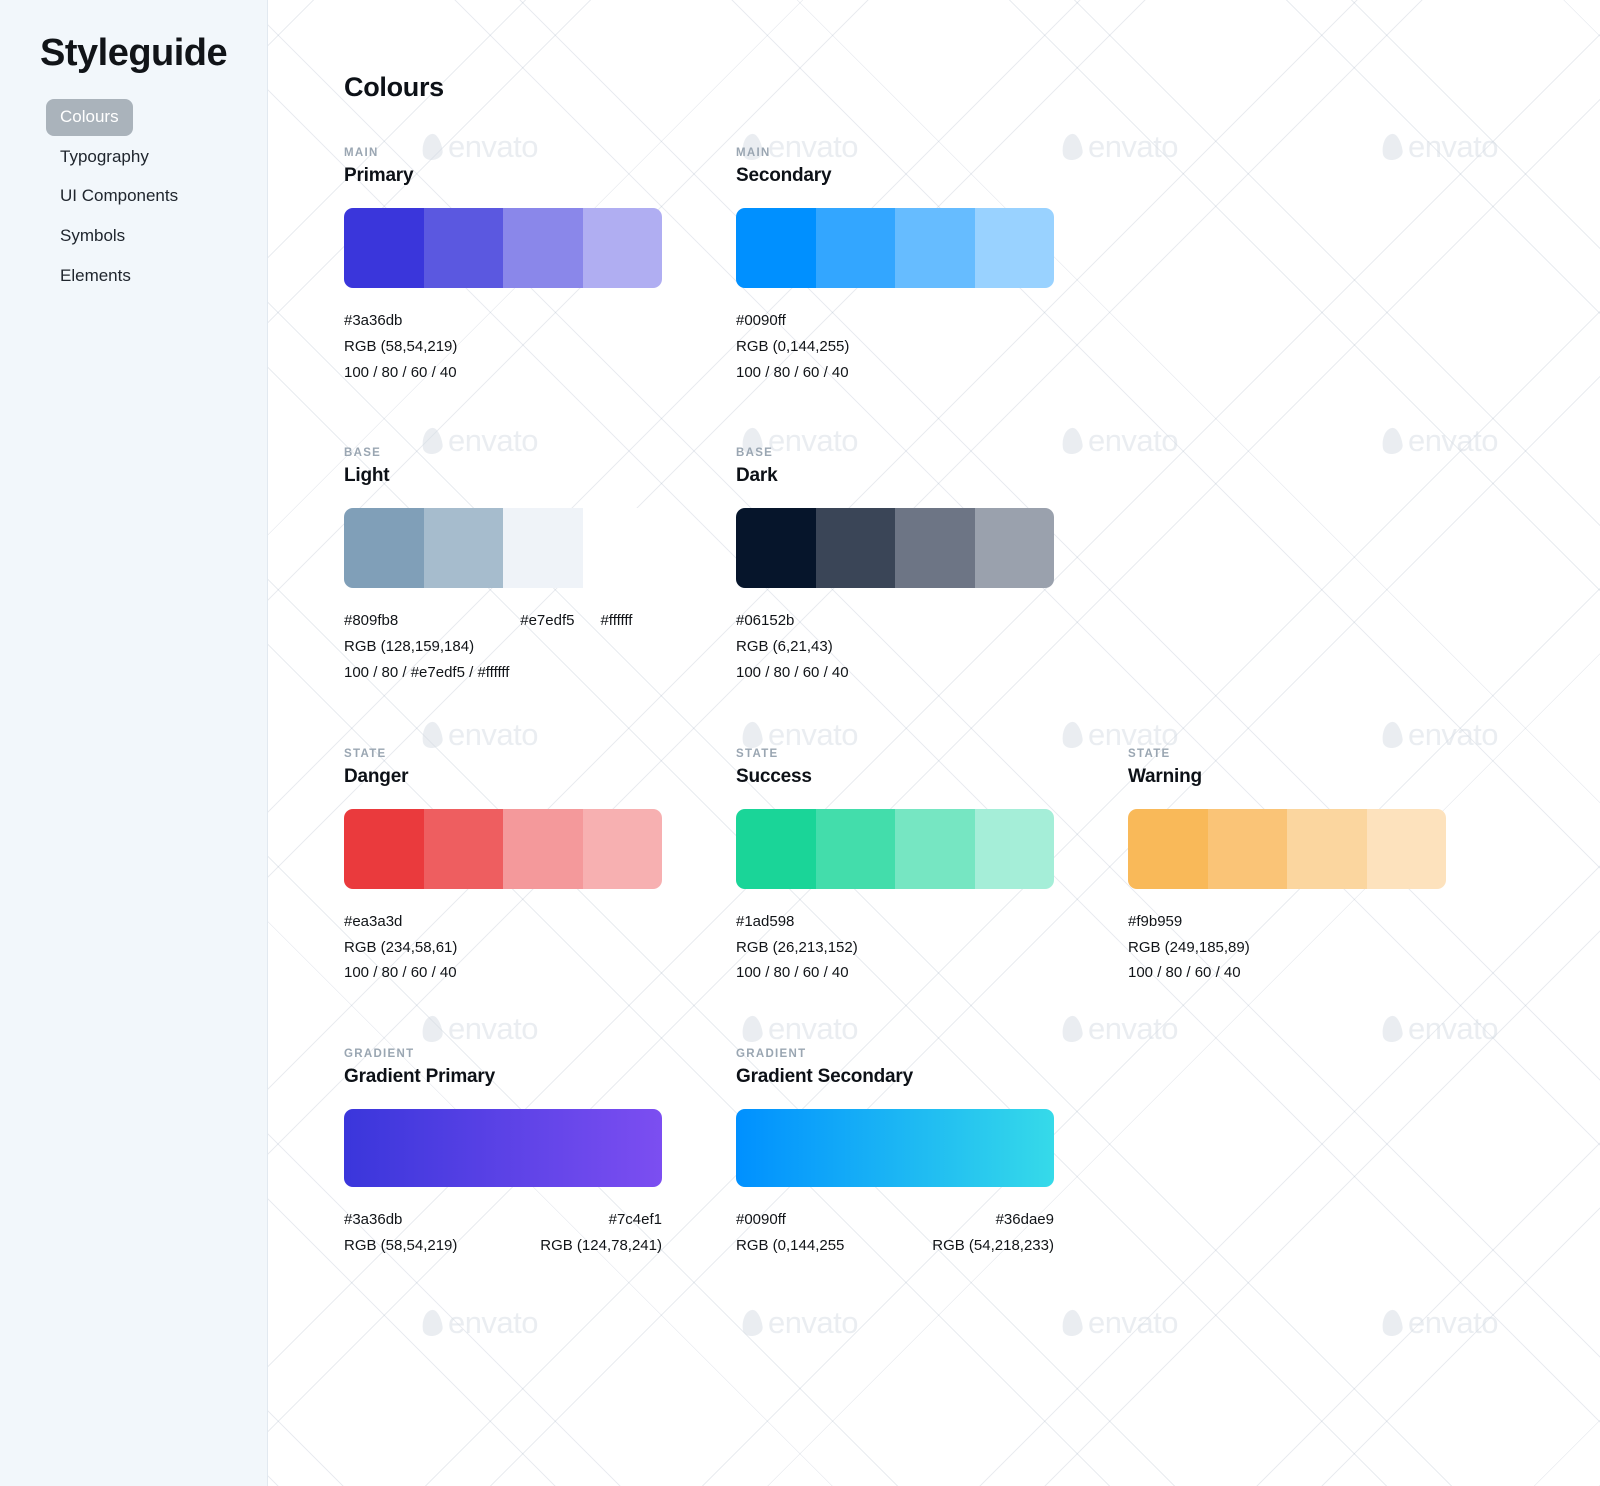 The height and width of the screenshot is (1486, 1600). What do you see at coordinates (89, 117) in the screenshot?
I see `sidebar-item-colours: Colours` at bounding box center [89, 117].